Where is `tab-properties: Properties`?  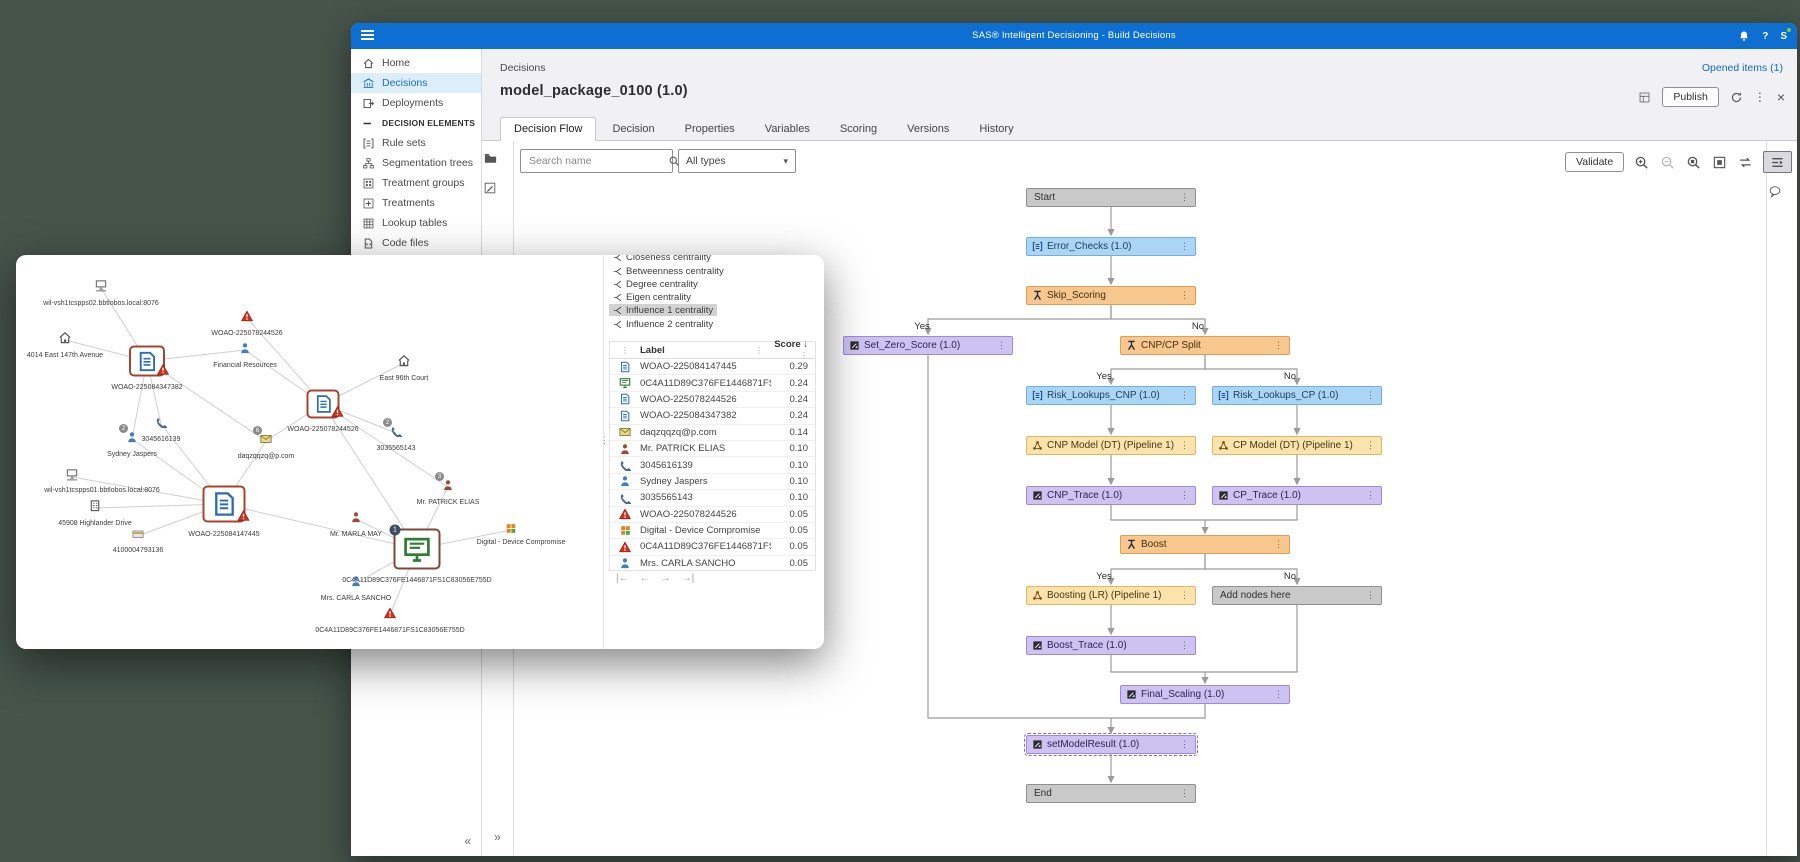 tab-properties: Properties is located at coordinates (710, 129).